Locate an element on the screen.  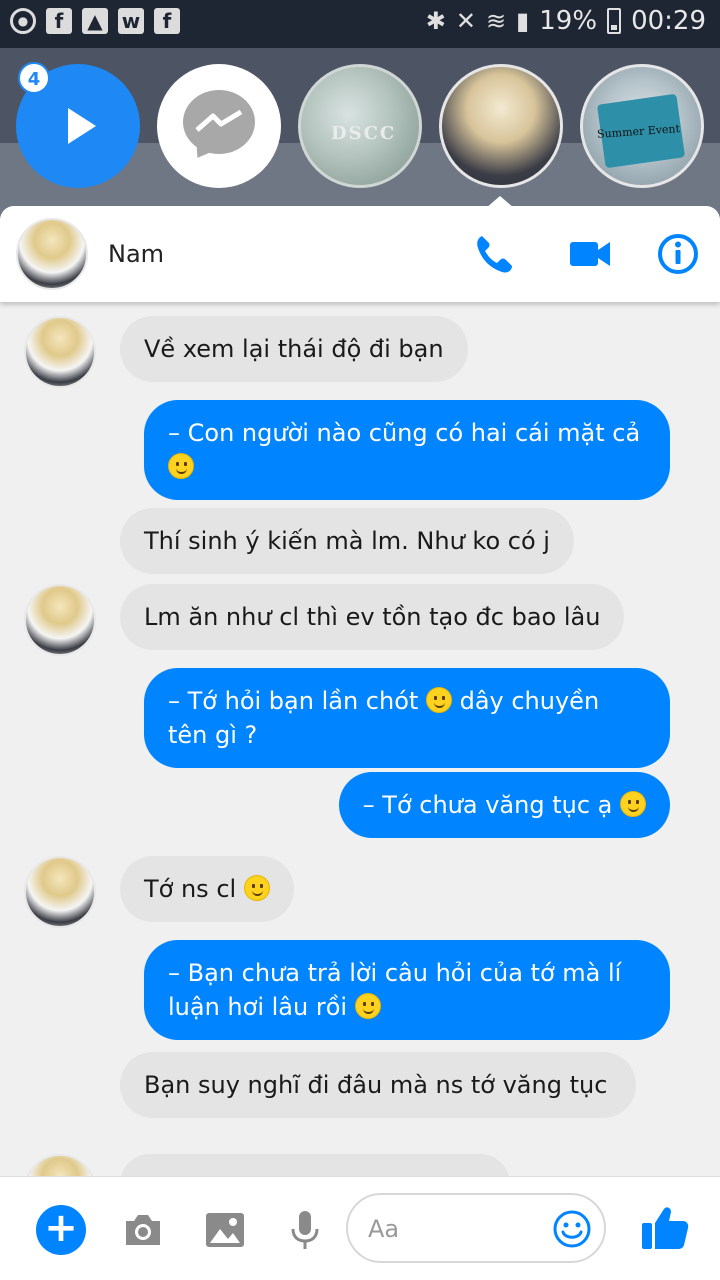
gallery-icon: ▲ is located at coordinates (95, 21).